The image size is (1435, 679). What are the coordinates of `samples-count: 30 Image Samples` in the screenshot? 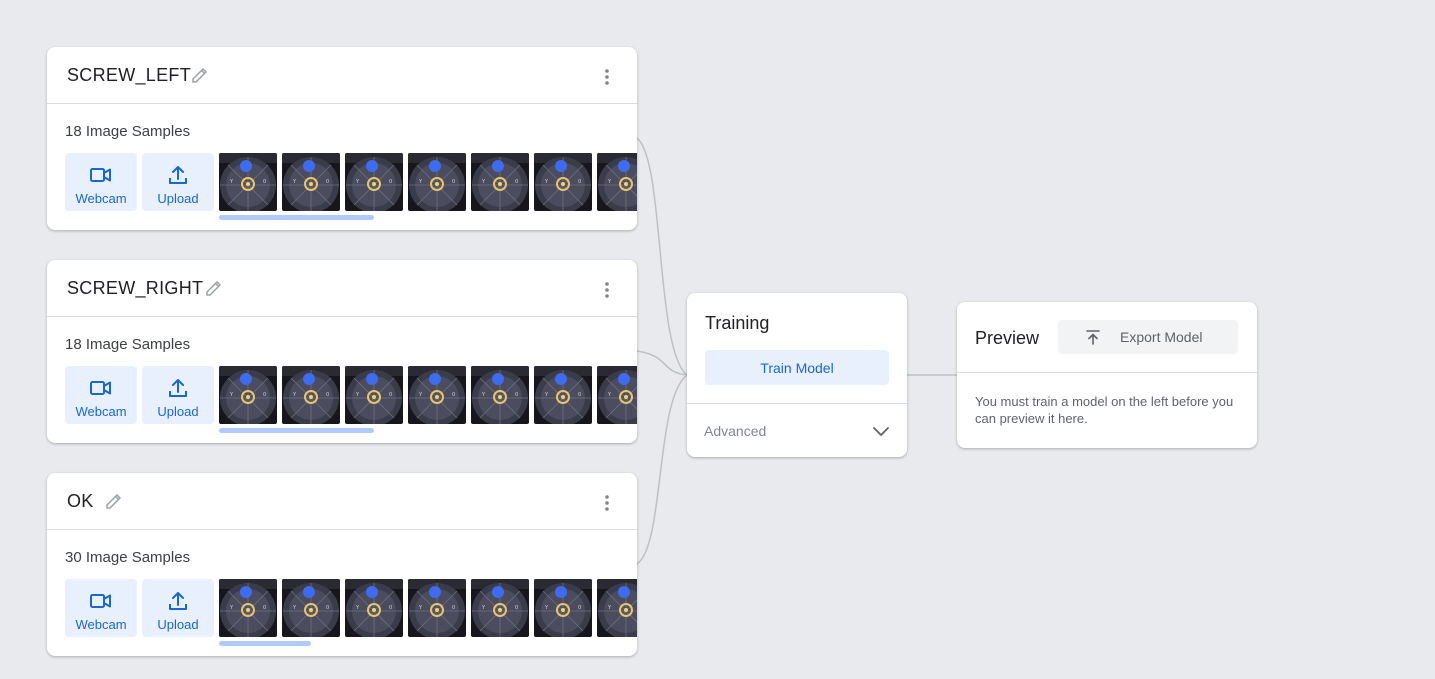 It's located at (128, 557).